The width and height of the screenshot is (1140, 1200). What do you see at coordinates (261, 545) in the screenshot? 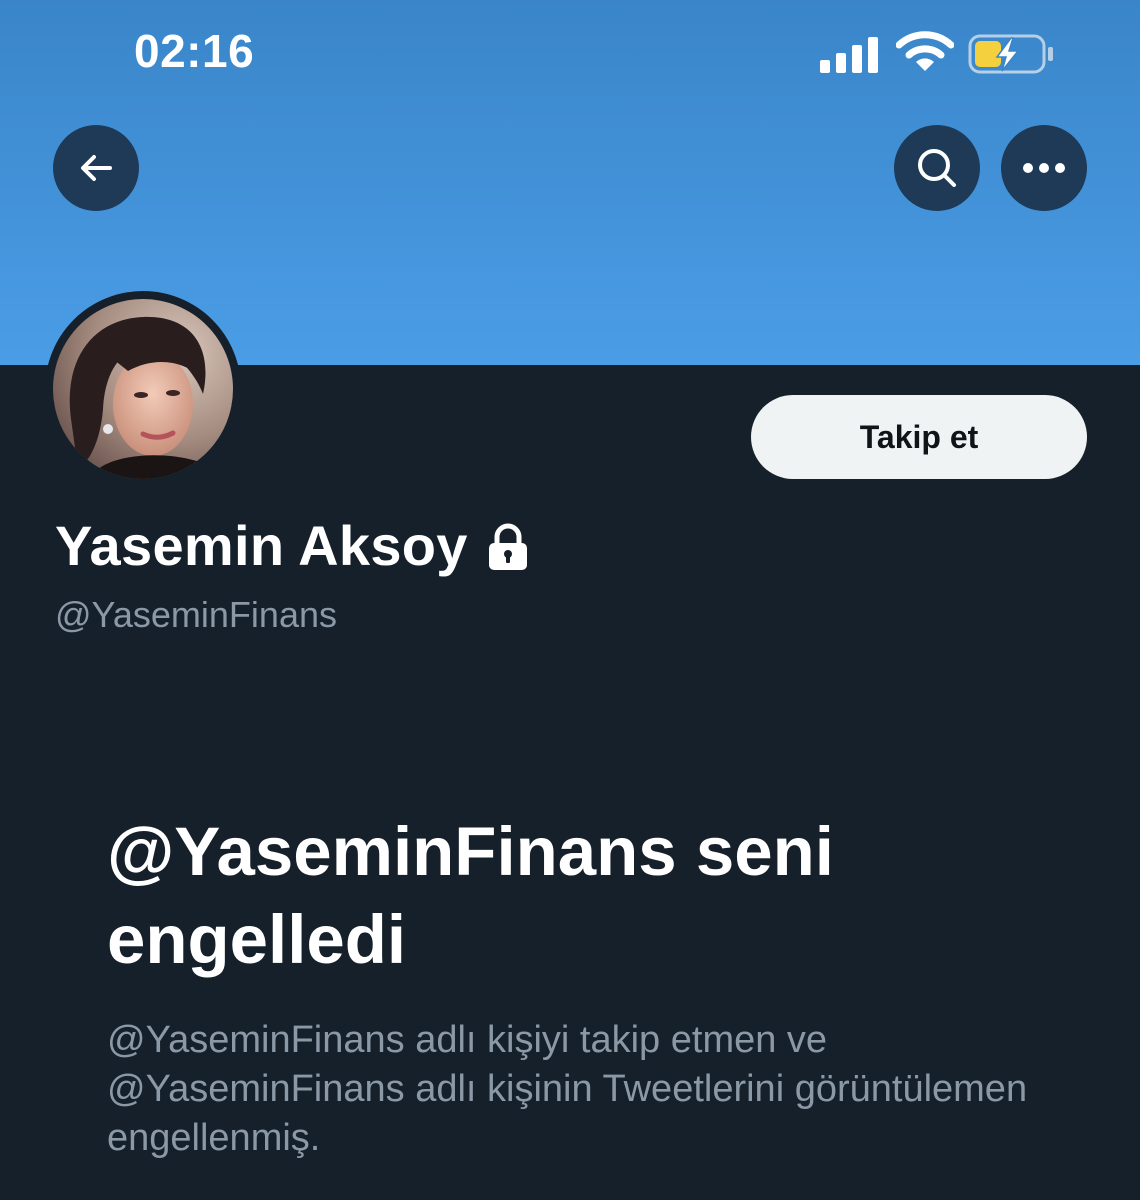
I see `display-name: Yasemin Aksoy` at bounding box center [261, 545].